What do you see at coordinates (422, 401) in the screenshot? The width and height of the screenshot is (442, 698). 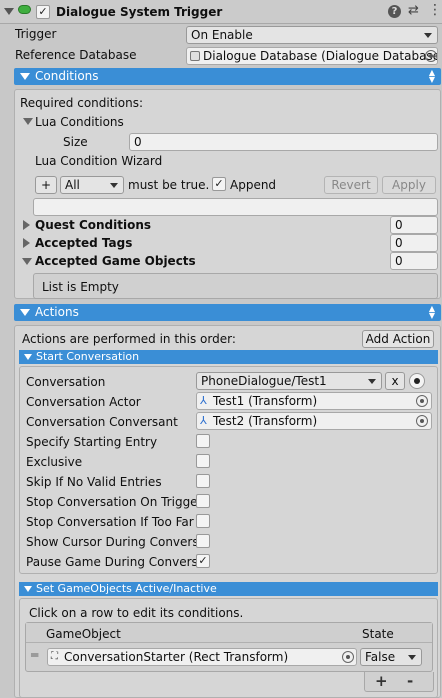 I see `actor-object-picker-icon` at bounding box center [422, 401].